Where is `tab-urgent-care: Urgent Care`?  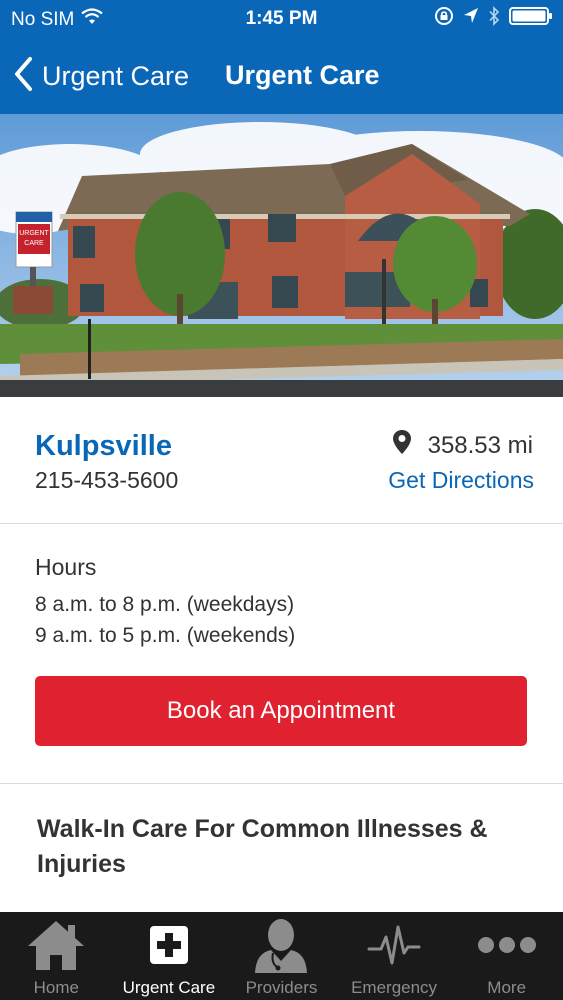 tab-urgent-care: Urgent Care is located at coordinates (169, 956).